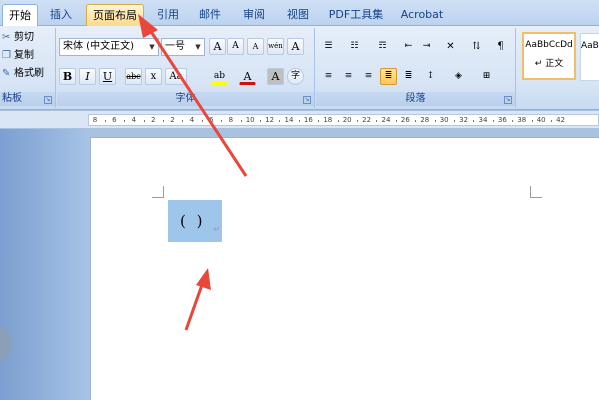 This screenshot has height=400, width=599. I want to click on decrease-indent-icon: ⇤, so click(408, 46).